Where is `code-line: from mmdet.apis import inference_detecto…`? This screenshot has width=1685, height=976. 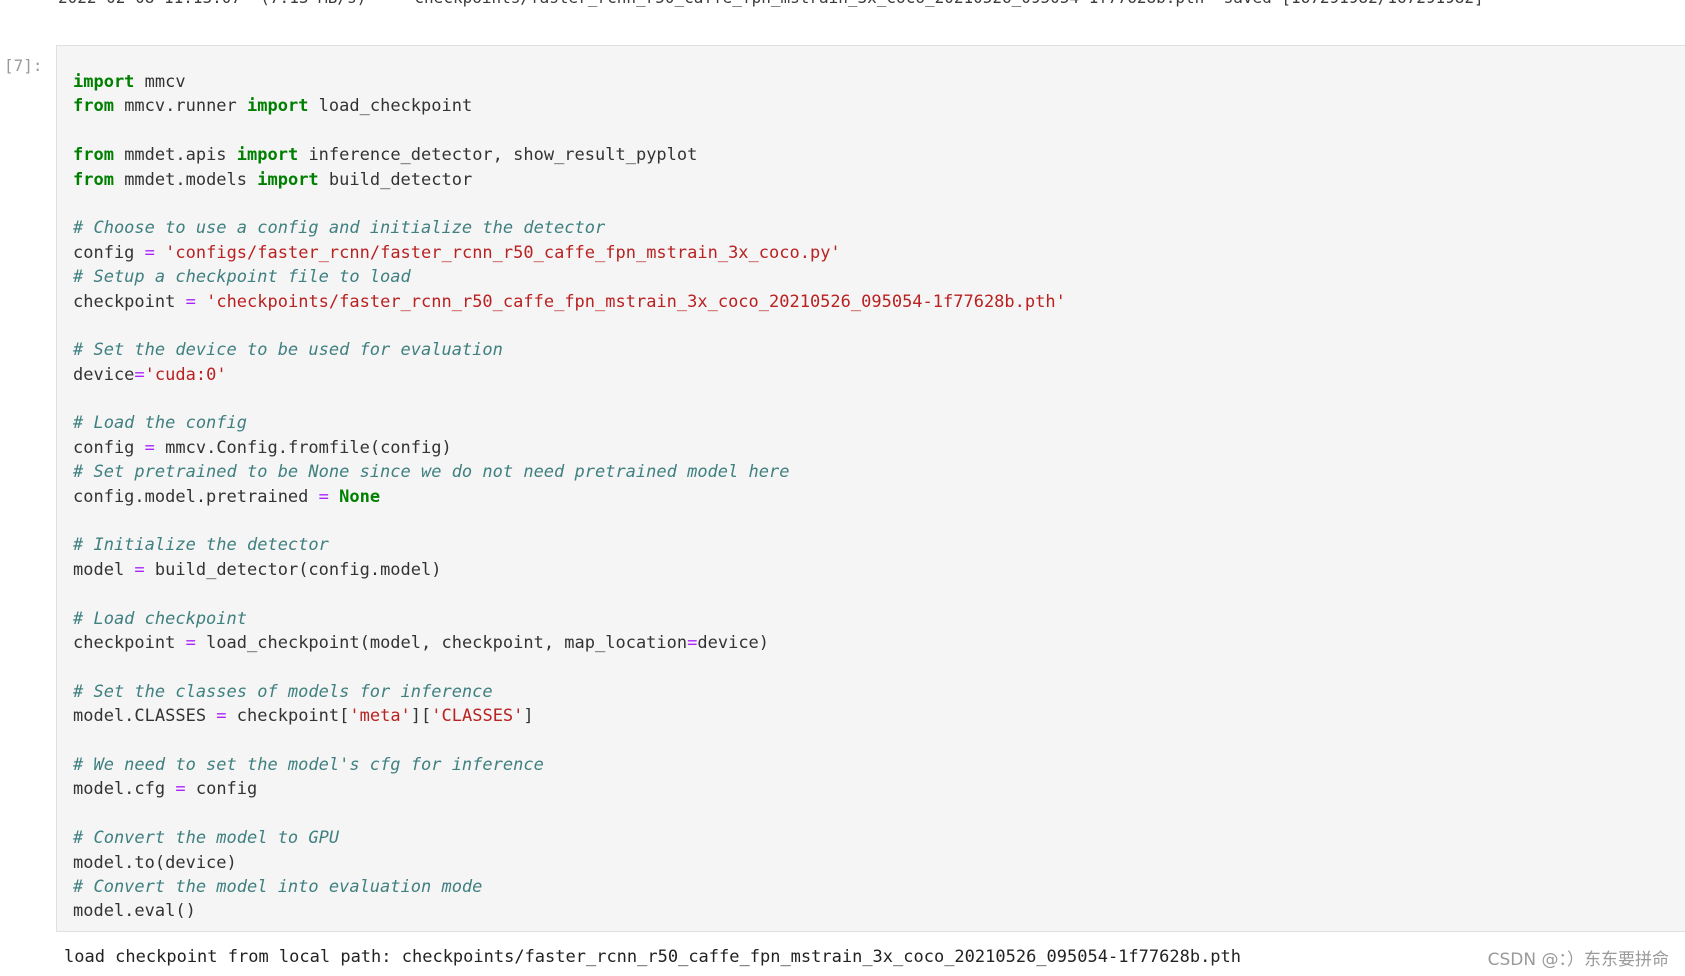
code-line: from mmdet.apis import inference_detecto… is located at coordinates (569, 155).